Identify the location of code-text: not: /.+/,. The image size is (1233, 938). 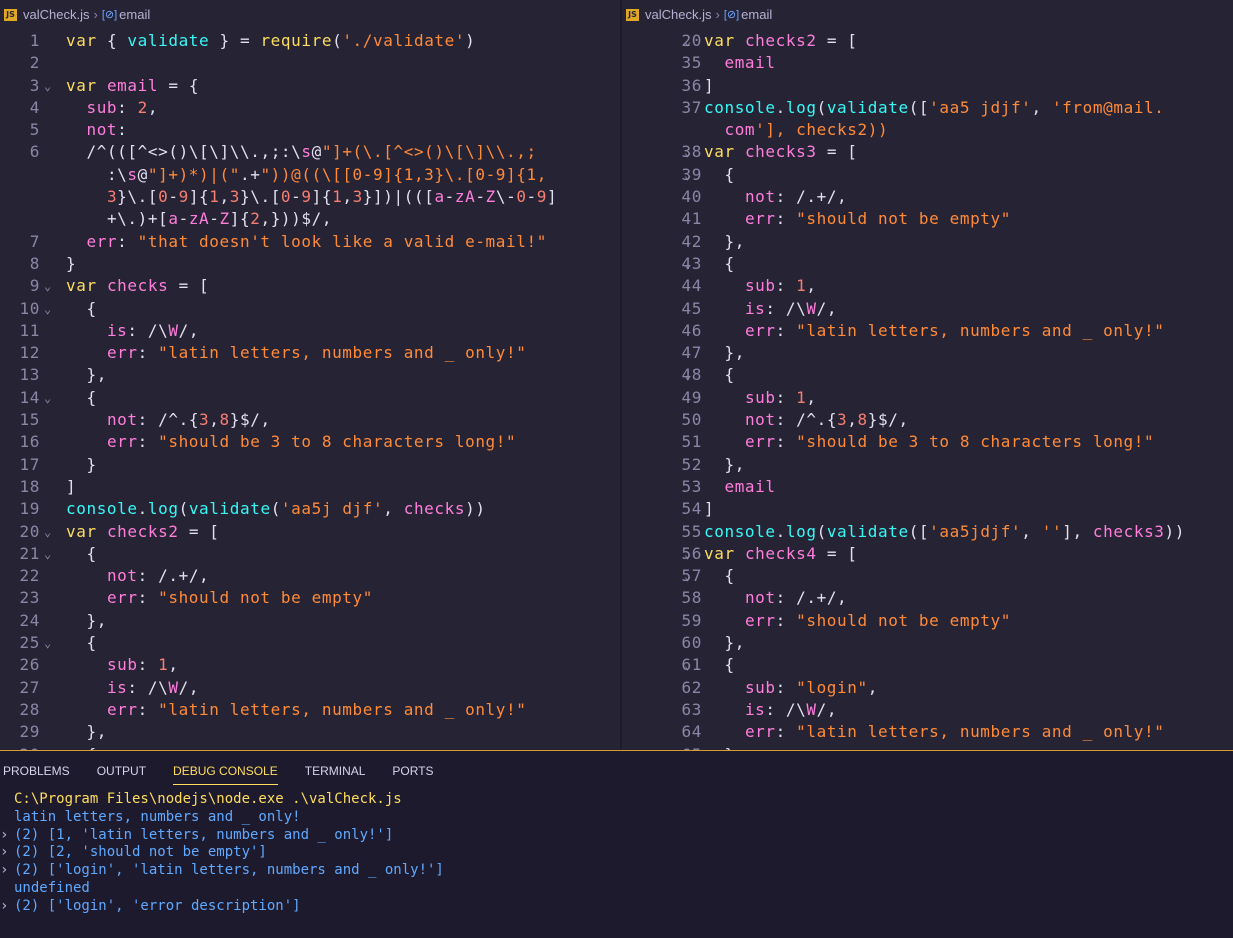
(775, 197).